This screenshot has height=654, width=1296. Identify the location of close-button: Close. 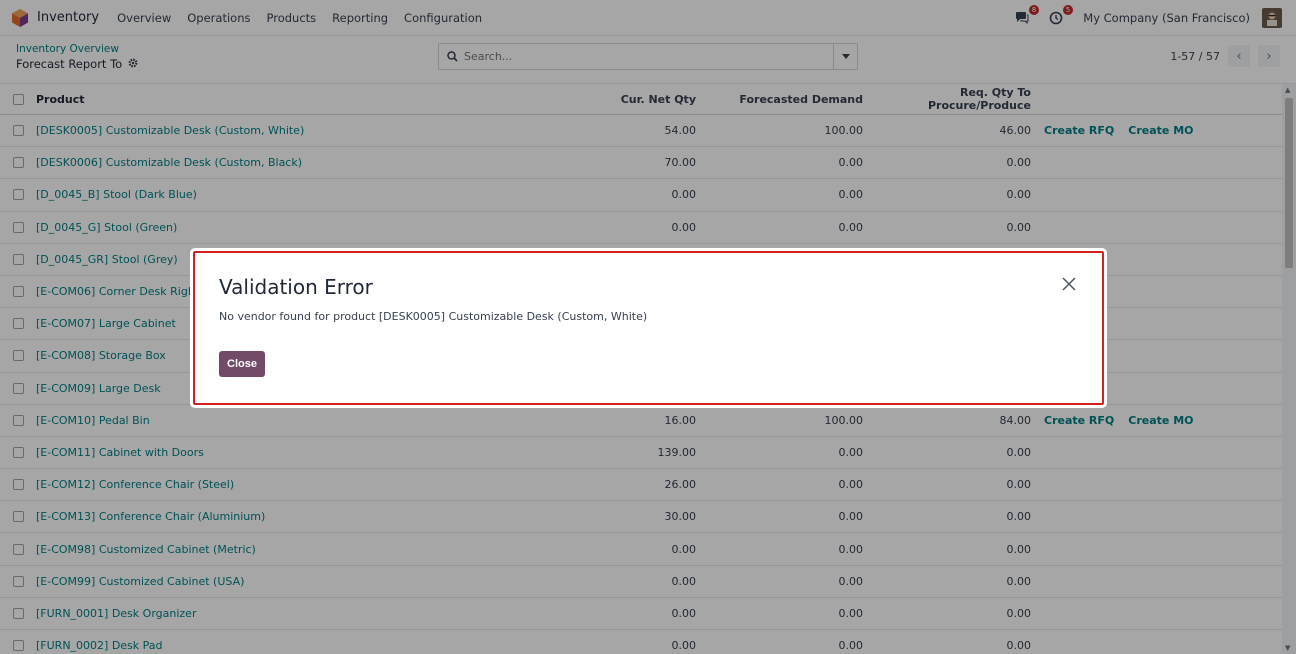
(242, 364).